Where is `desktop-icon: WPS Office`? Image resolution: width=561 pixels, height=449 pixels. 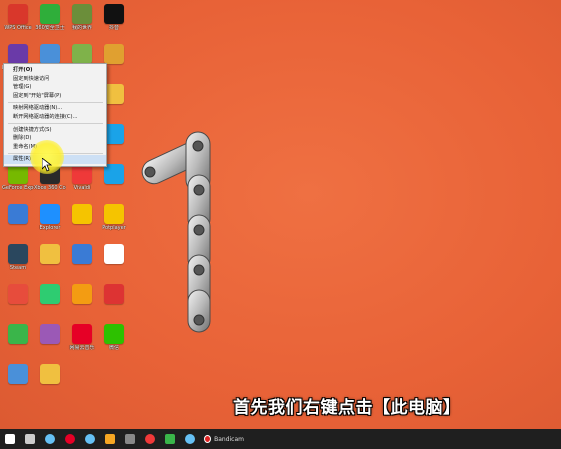
desktop-icon: WPS Office is located at coordinates (18, 21).